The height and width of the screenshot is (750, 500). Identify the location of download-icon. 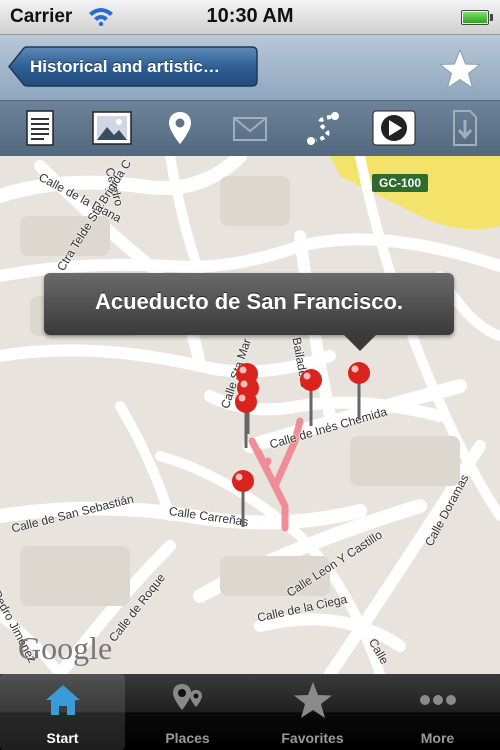
(465, 128).